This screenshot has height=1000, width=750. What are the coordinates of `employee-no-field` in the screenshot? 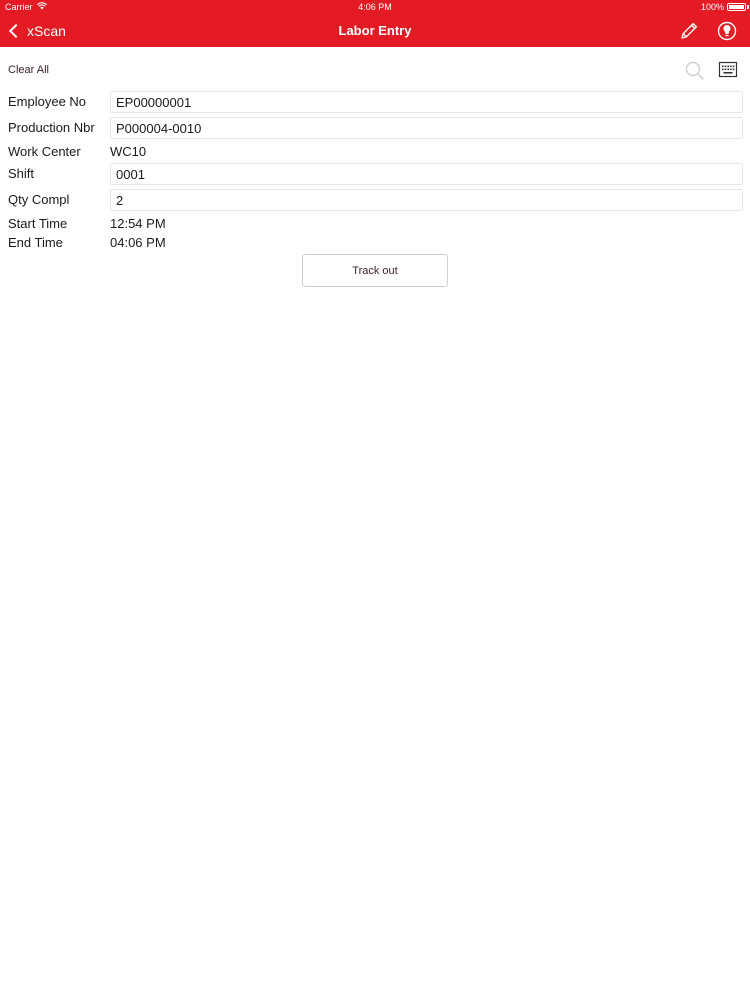 It's located at (426, 102).